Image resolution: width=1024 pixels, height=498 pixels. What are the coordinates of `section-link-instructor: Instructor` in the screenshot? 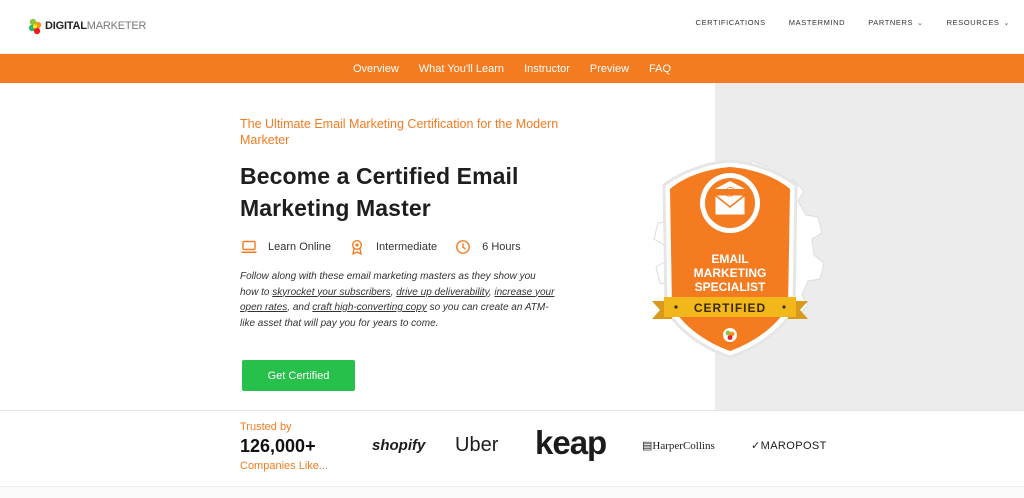 It's located at (547, 69).